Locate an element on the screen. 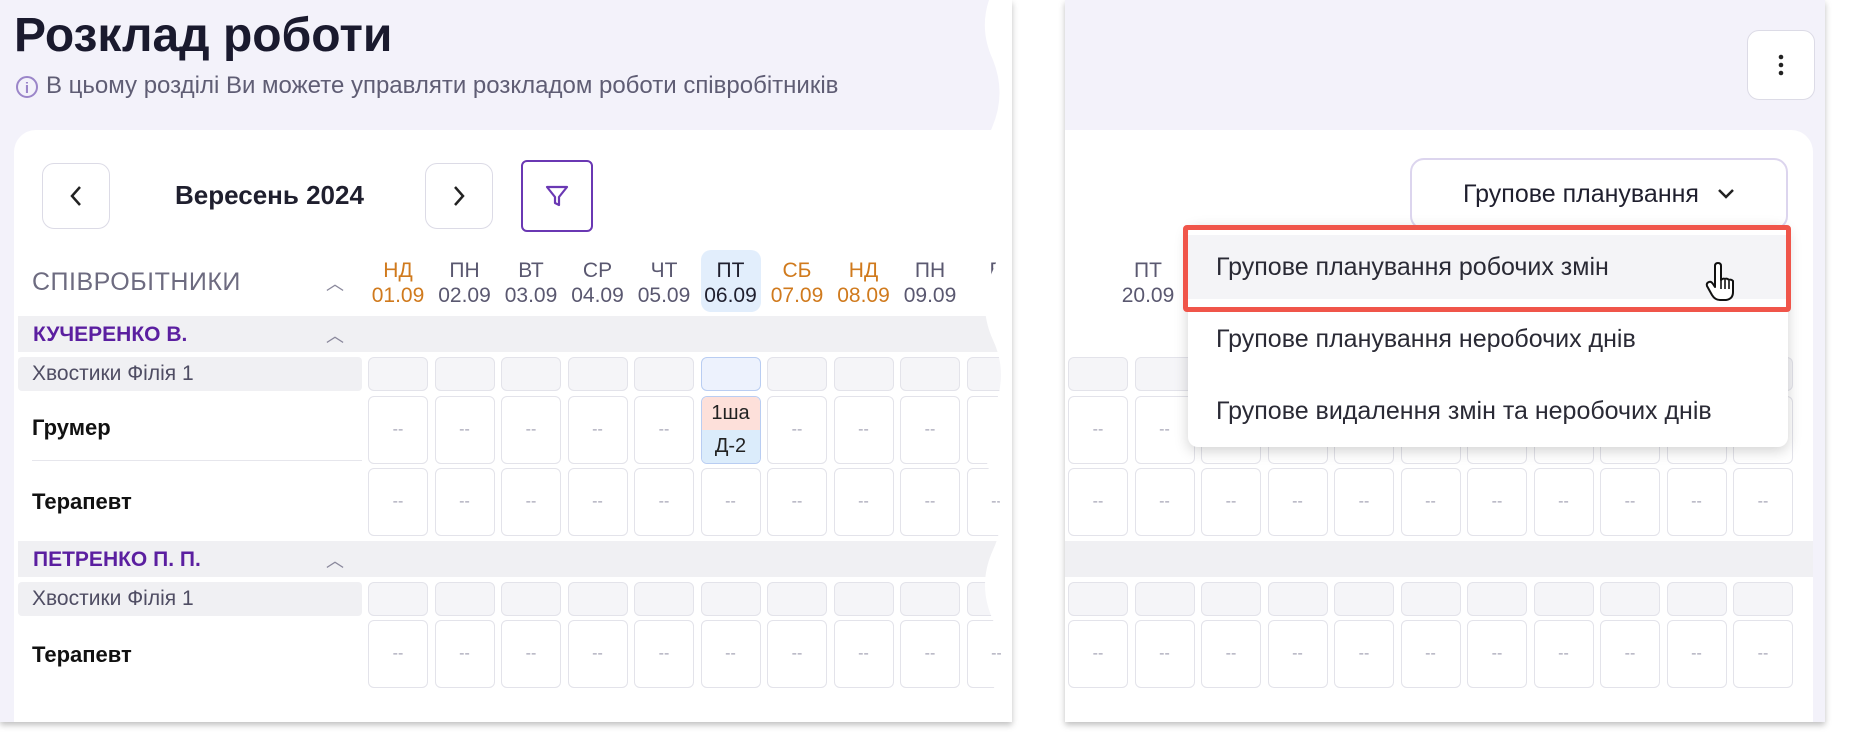 This screenshot has width=1850, height=742. filter-button is located at coordinates (557, 196).